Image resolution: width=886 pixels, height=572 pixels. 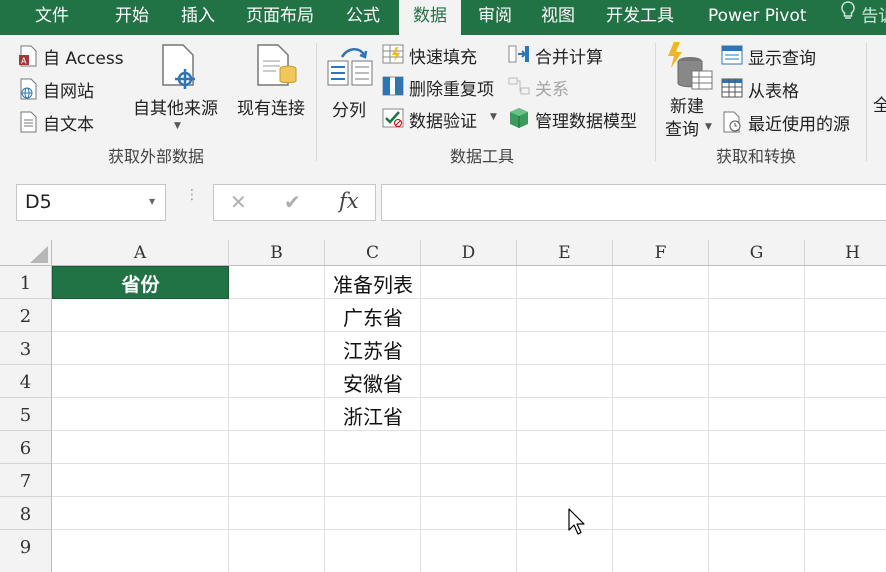 I want to click on column-header-h: H, so click(x=845, y=253).